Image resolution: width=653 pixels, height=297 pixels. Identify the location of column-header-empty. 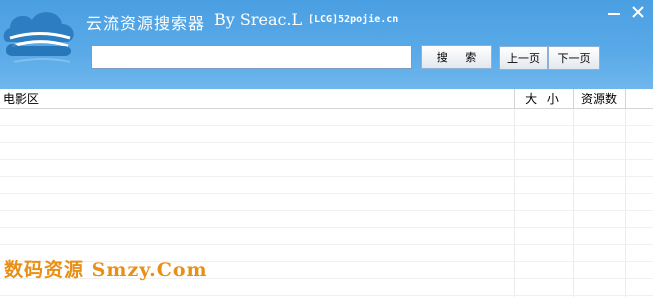
(639, 99).